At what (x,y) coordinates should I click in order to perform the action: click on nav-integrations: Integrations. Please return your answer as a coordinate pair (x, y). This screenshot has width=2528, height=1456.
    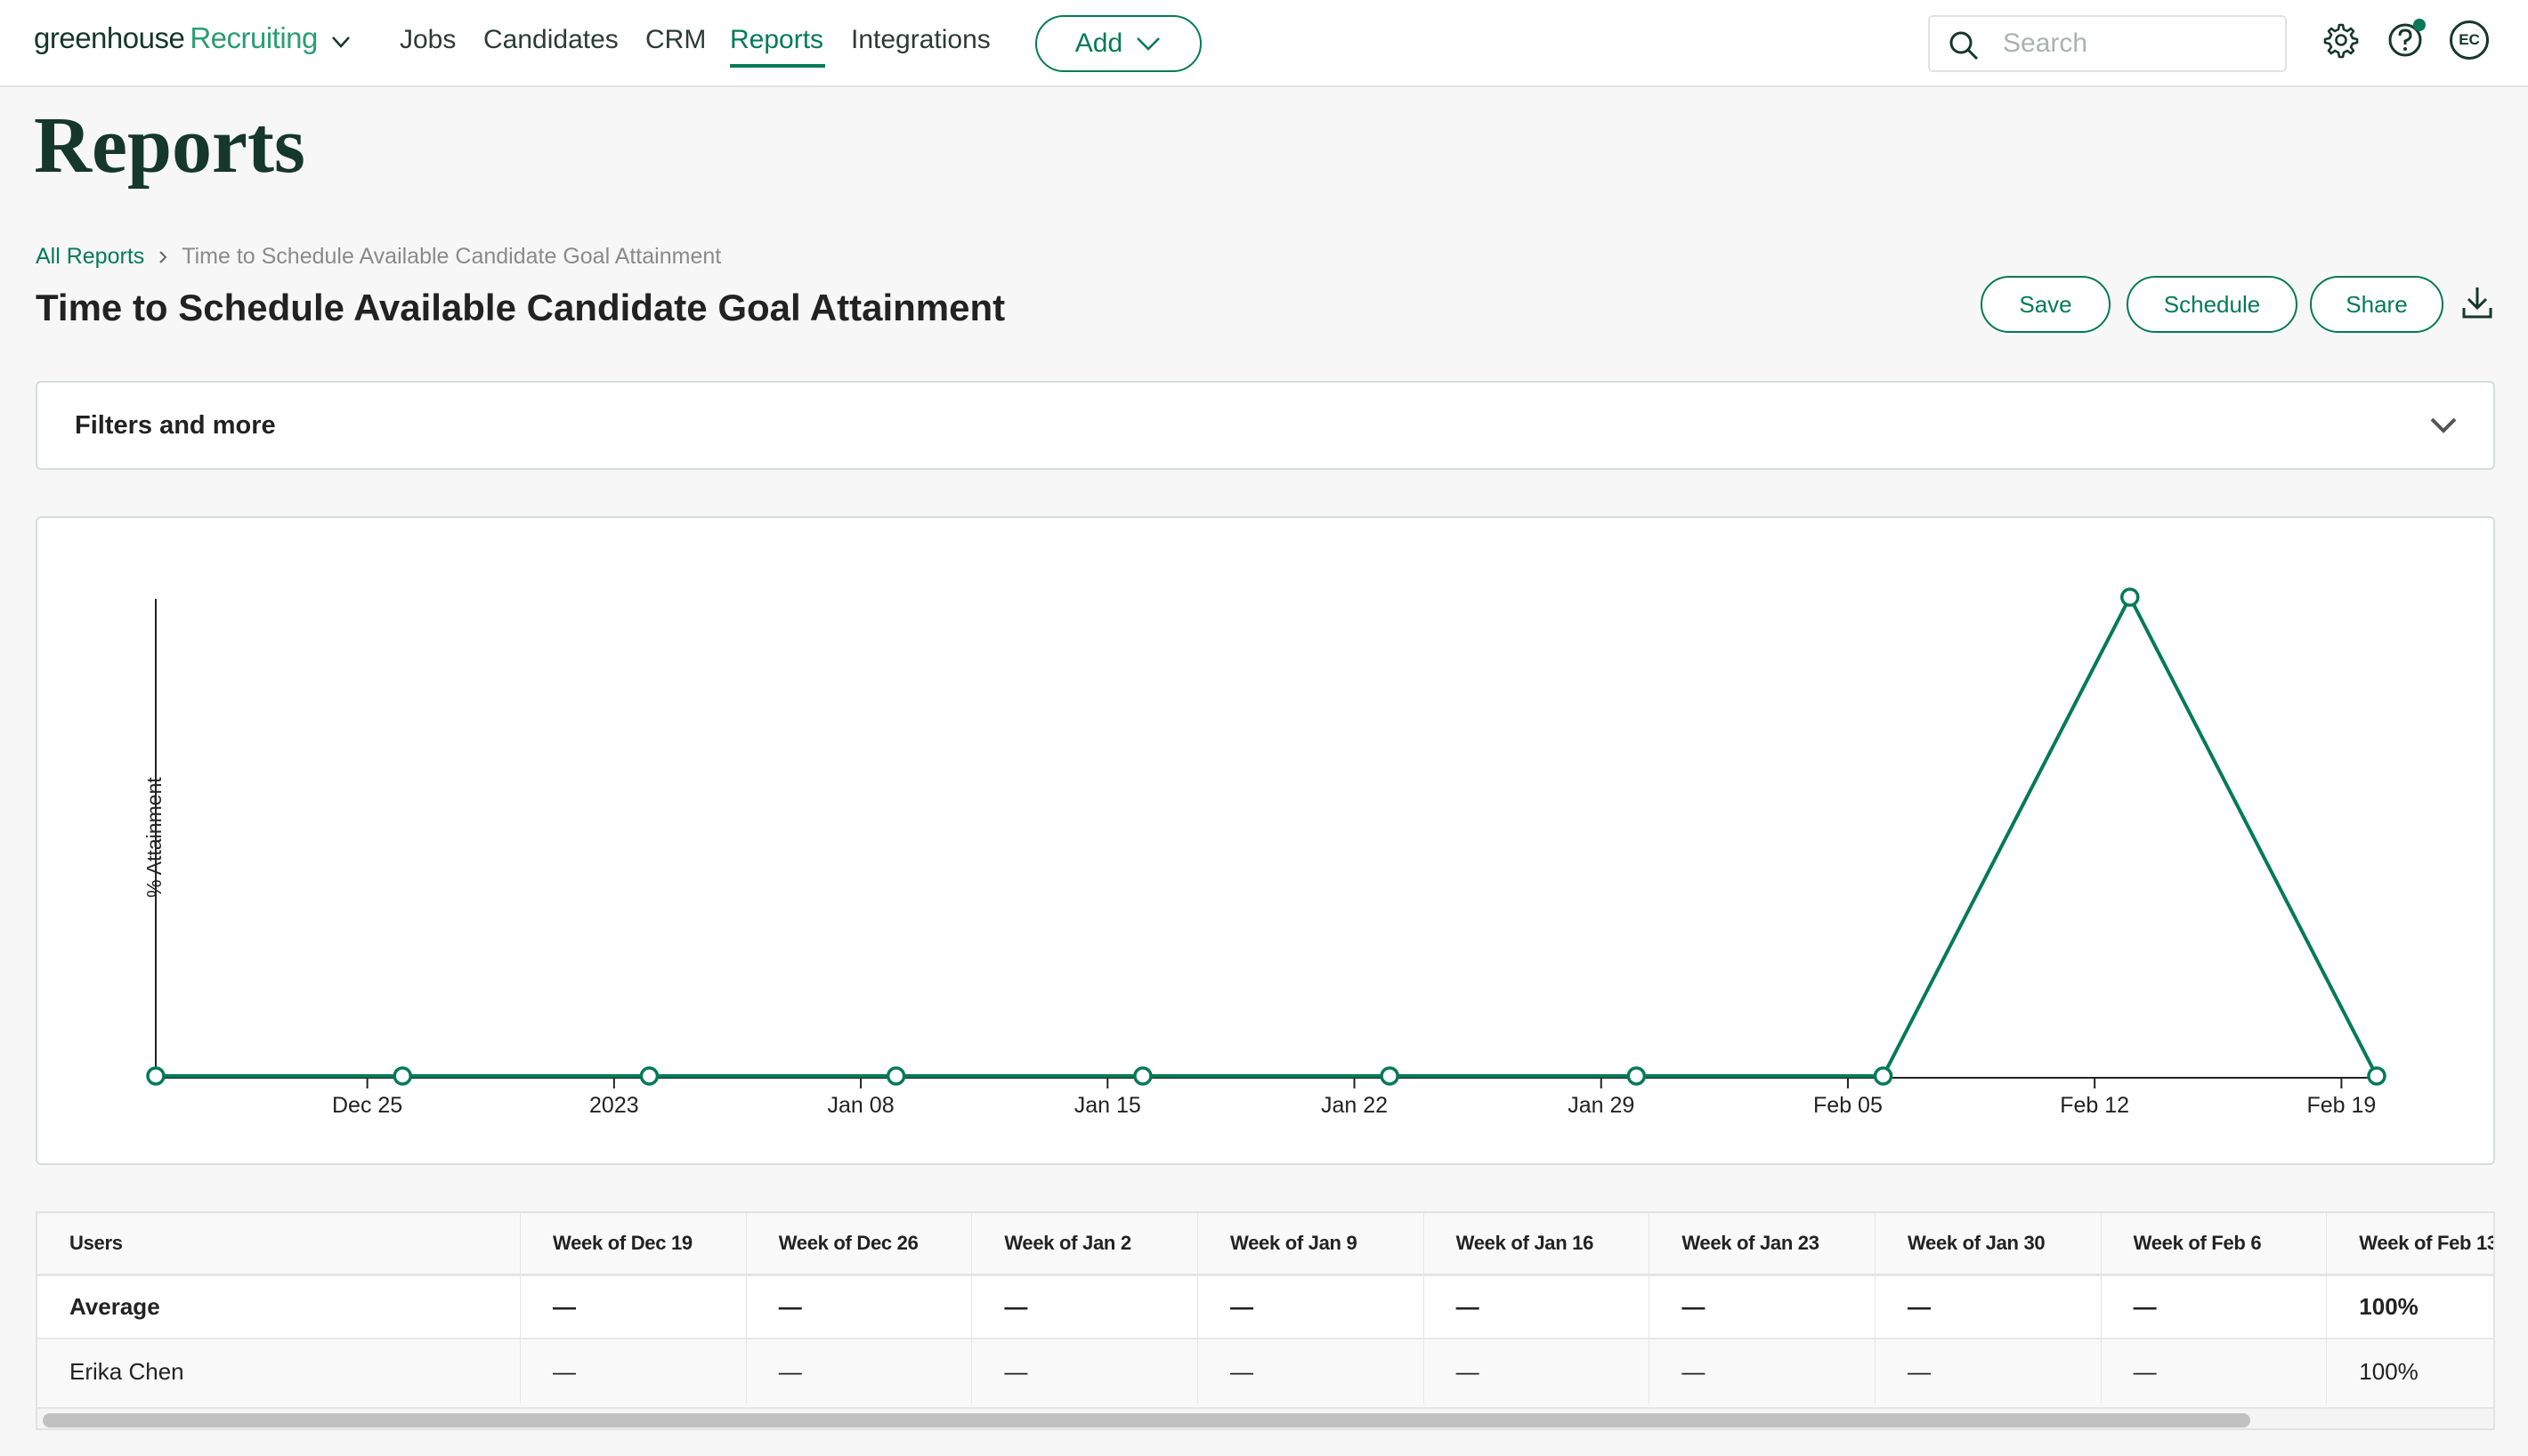
    Looking at the image, I should click on (921, 40).